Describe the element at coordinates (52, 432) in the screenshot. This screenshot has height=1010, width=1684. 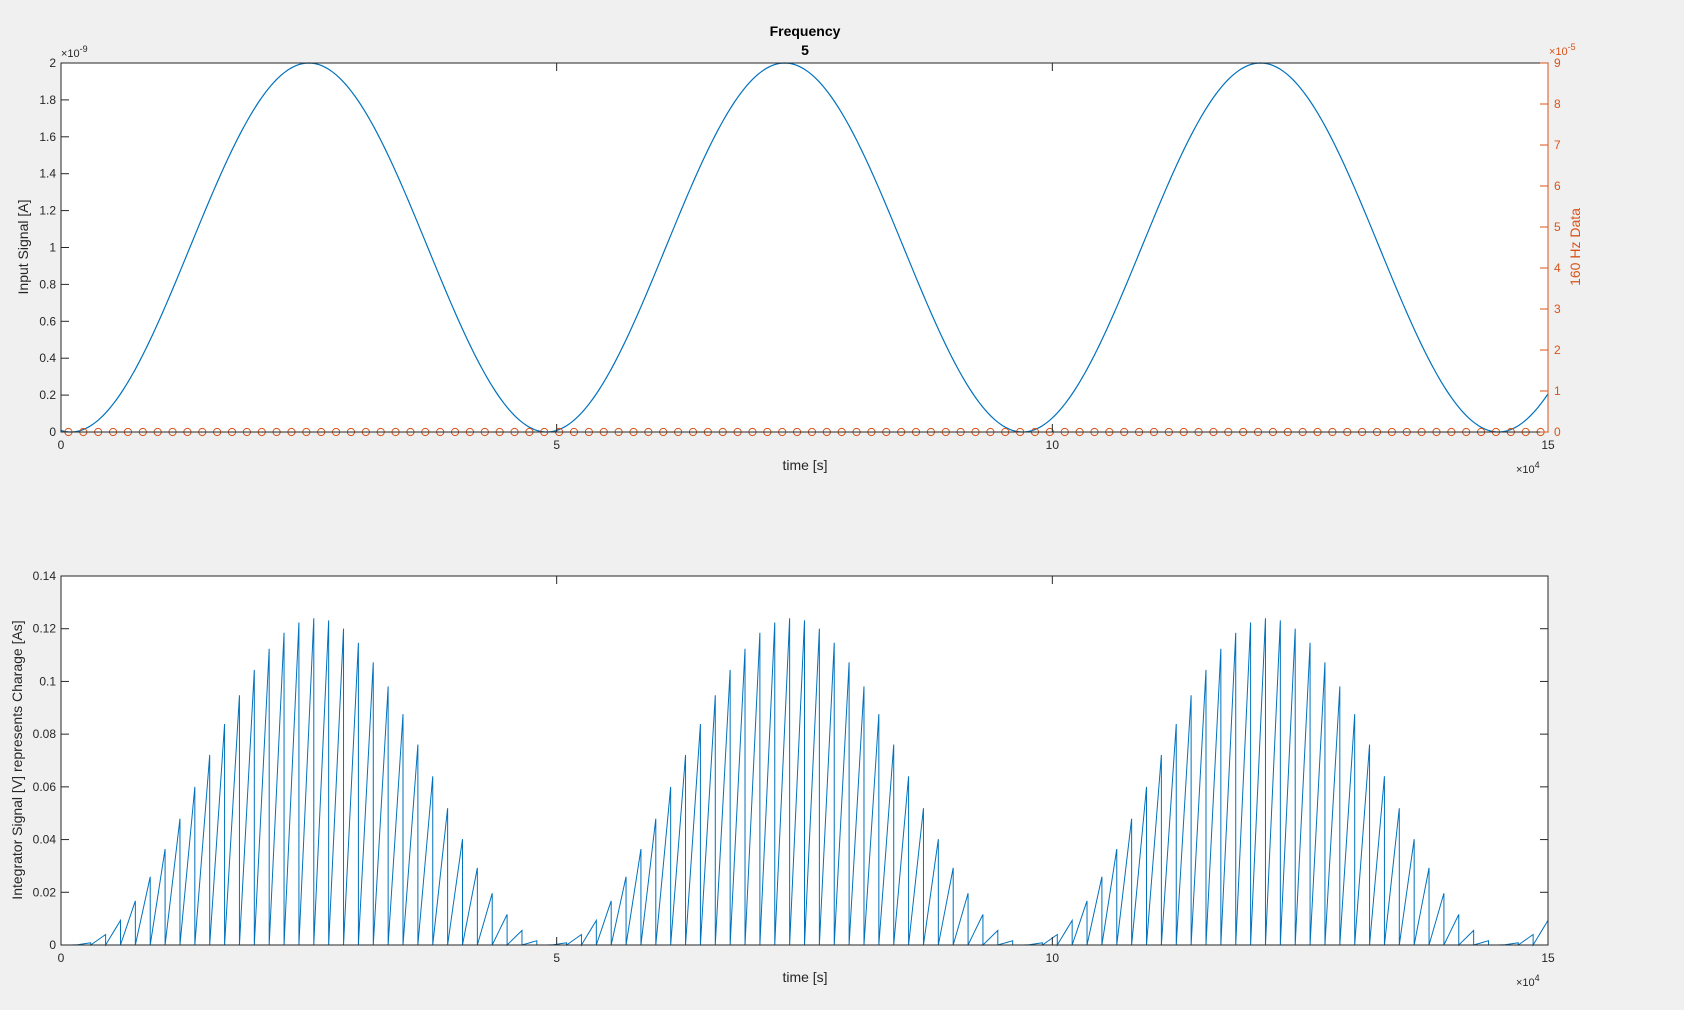
I see `top-y-tick-label: 0` at that location.